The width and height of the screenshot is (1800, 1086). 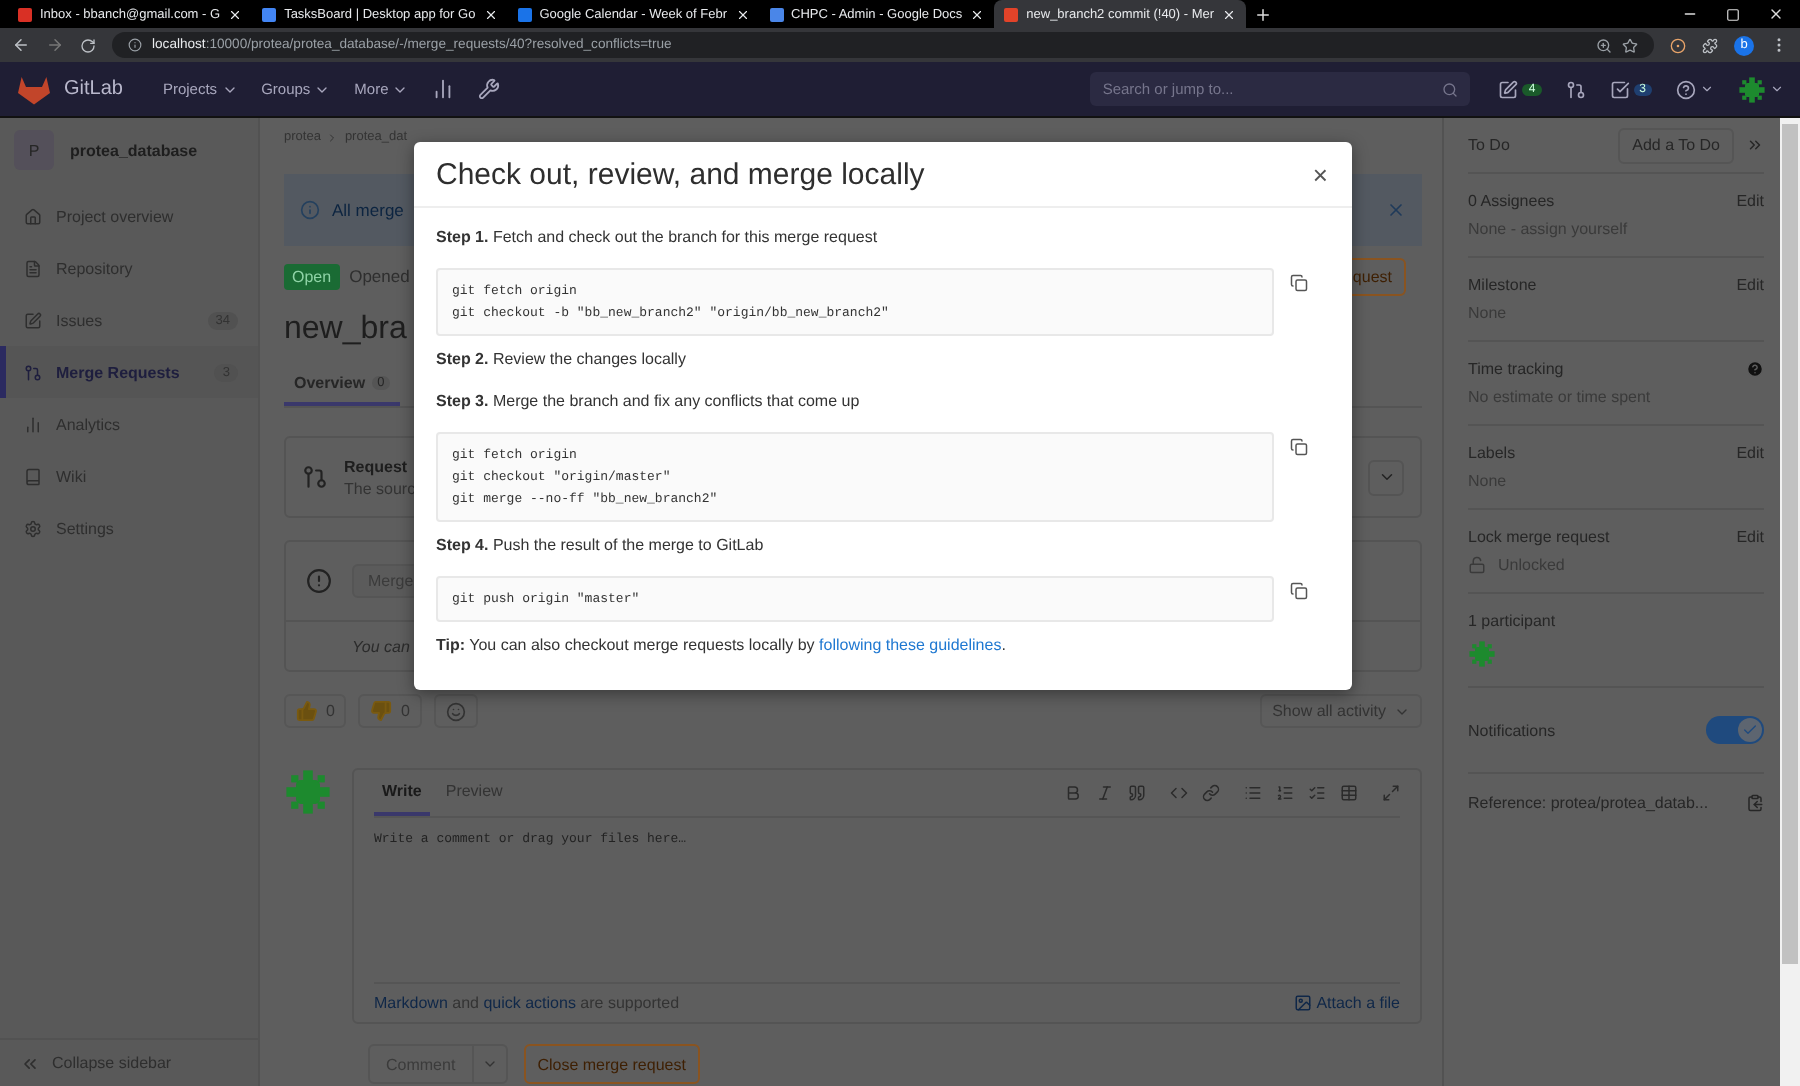 What do you see at coordinates (1539, 537) in the screenshot?
I see `section-title: Lock merge request` at bounding box center [1539, 537].